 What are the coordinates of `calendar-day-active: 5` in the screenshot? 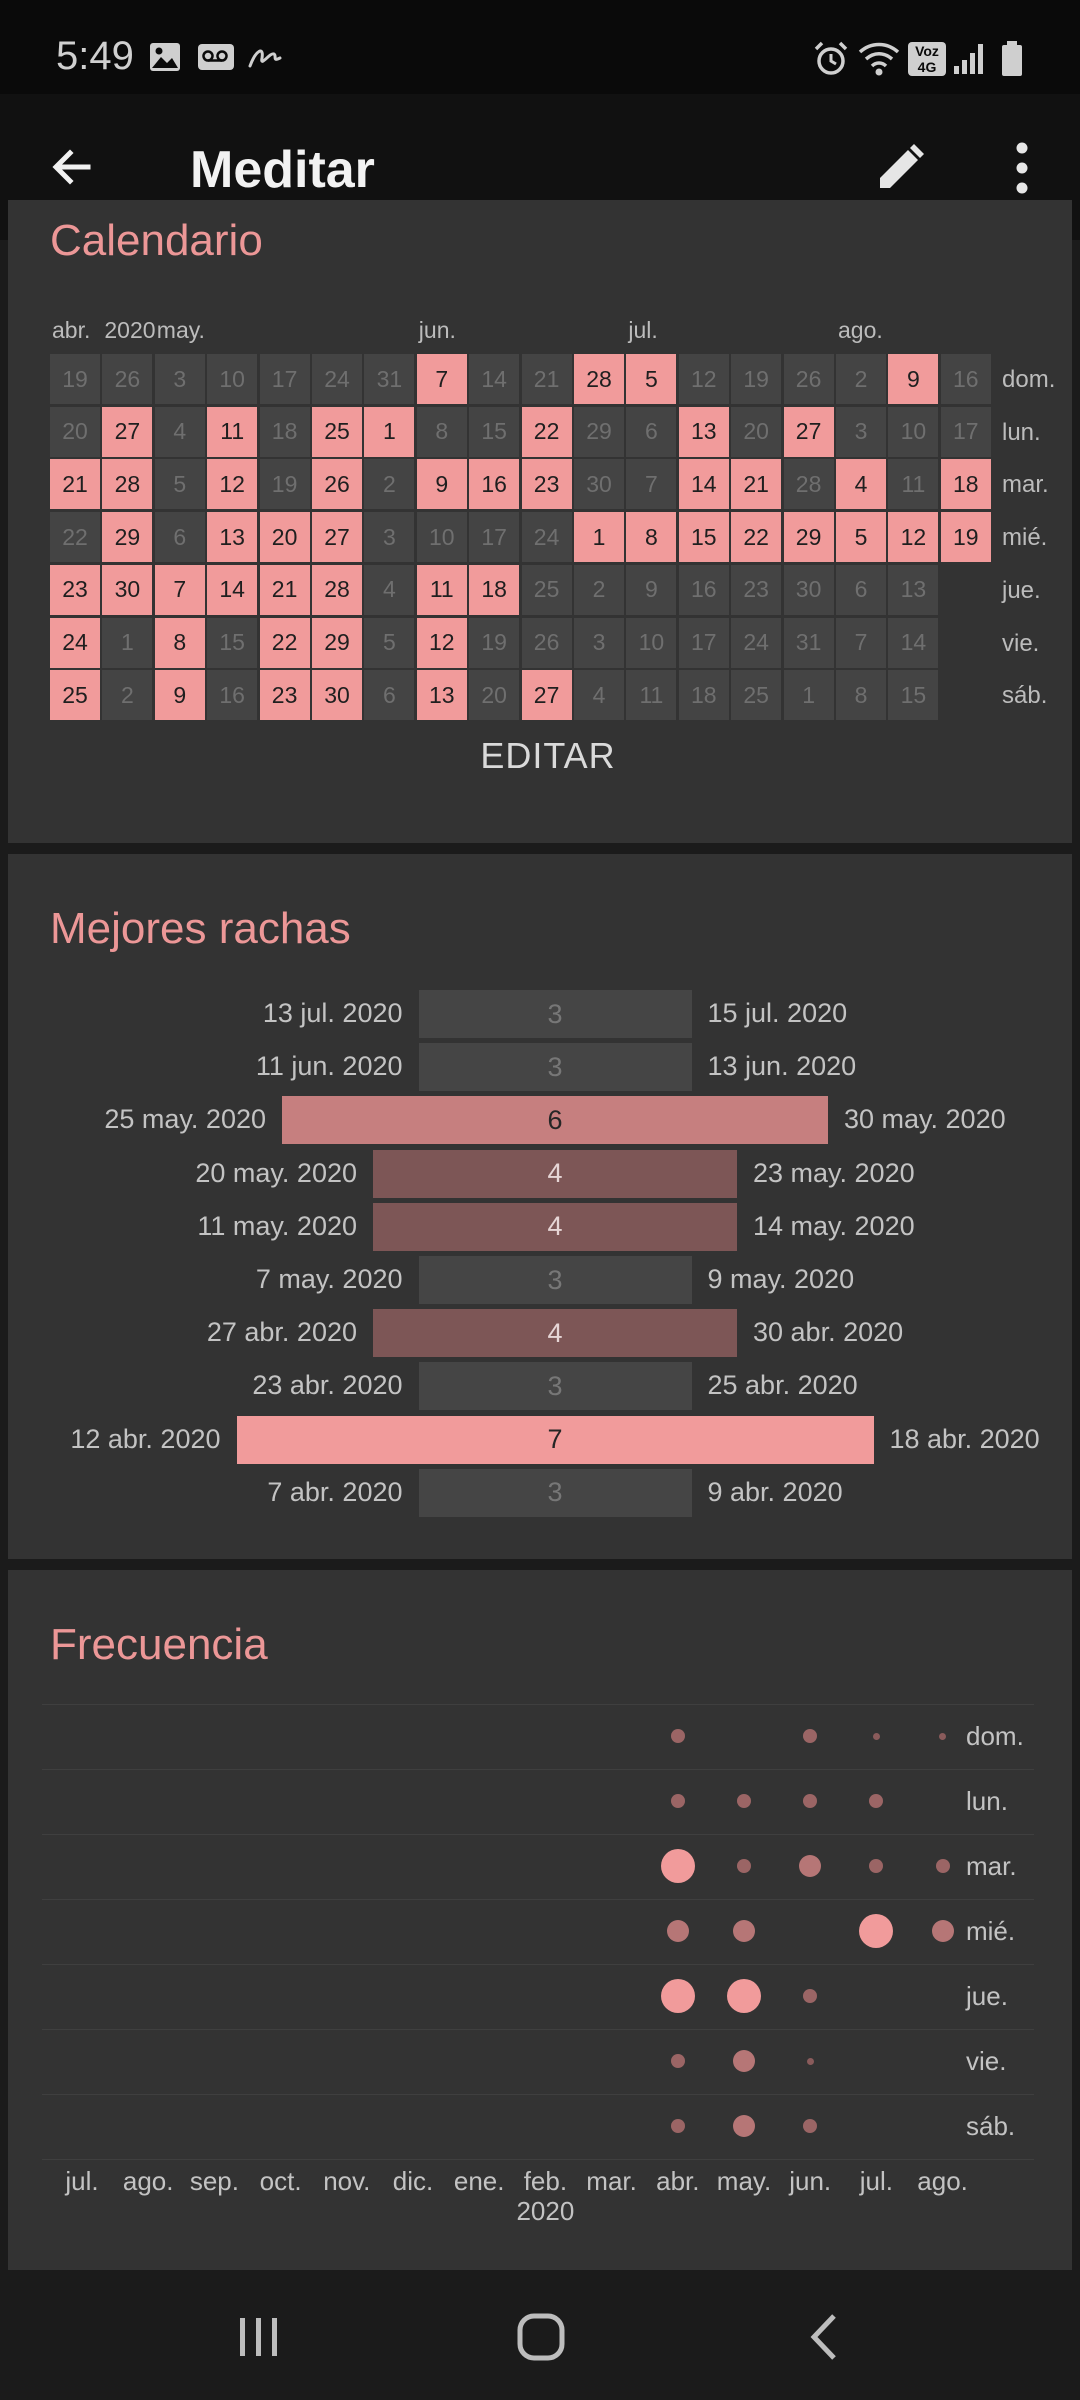 It's located at (651, 379).